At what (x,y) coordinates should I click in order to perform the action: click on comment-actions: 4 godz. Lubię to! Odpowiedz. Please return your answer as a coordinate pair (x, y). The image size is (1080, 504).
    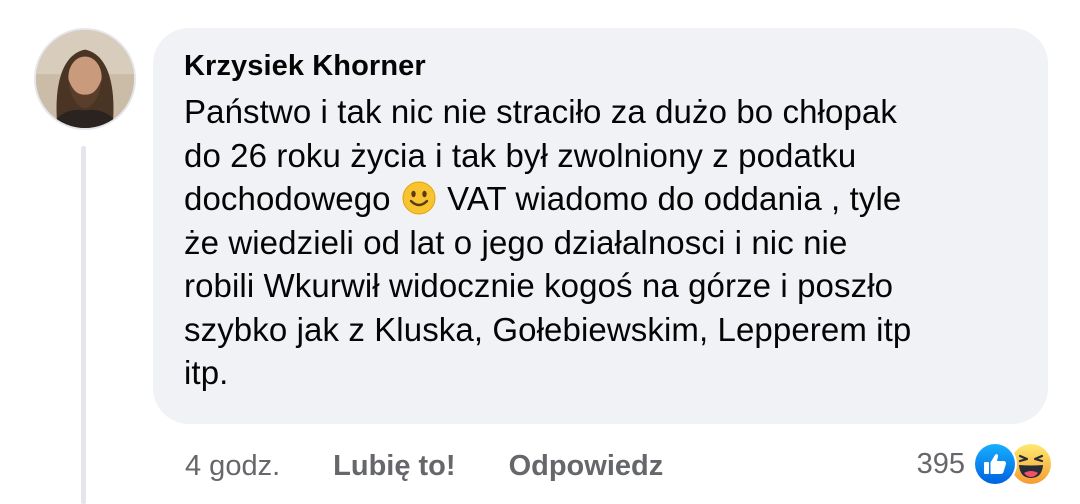
    Looking at the image, I should click on (424, 466).